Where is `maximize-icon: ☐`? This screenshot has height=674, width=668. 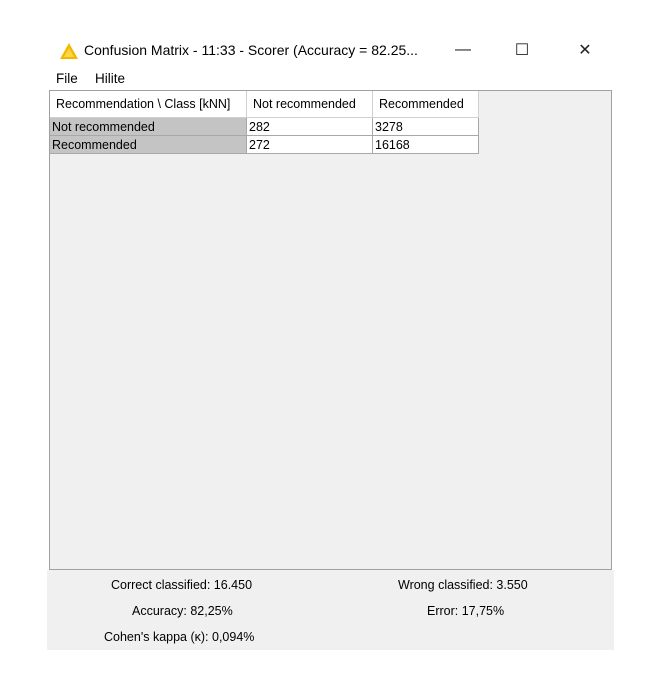
maximize-icon: ☐ is located at coordinates (522, 50).